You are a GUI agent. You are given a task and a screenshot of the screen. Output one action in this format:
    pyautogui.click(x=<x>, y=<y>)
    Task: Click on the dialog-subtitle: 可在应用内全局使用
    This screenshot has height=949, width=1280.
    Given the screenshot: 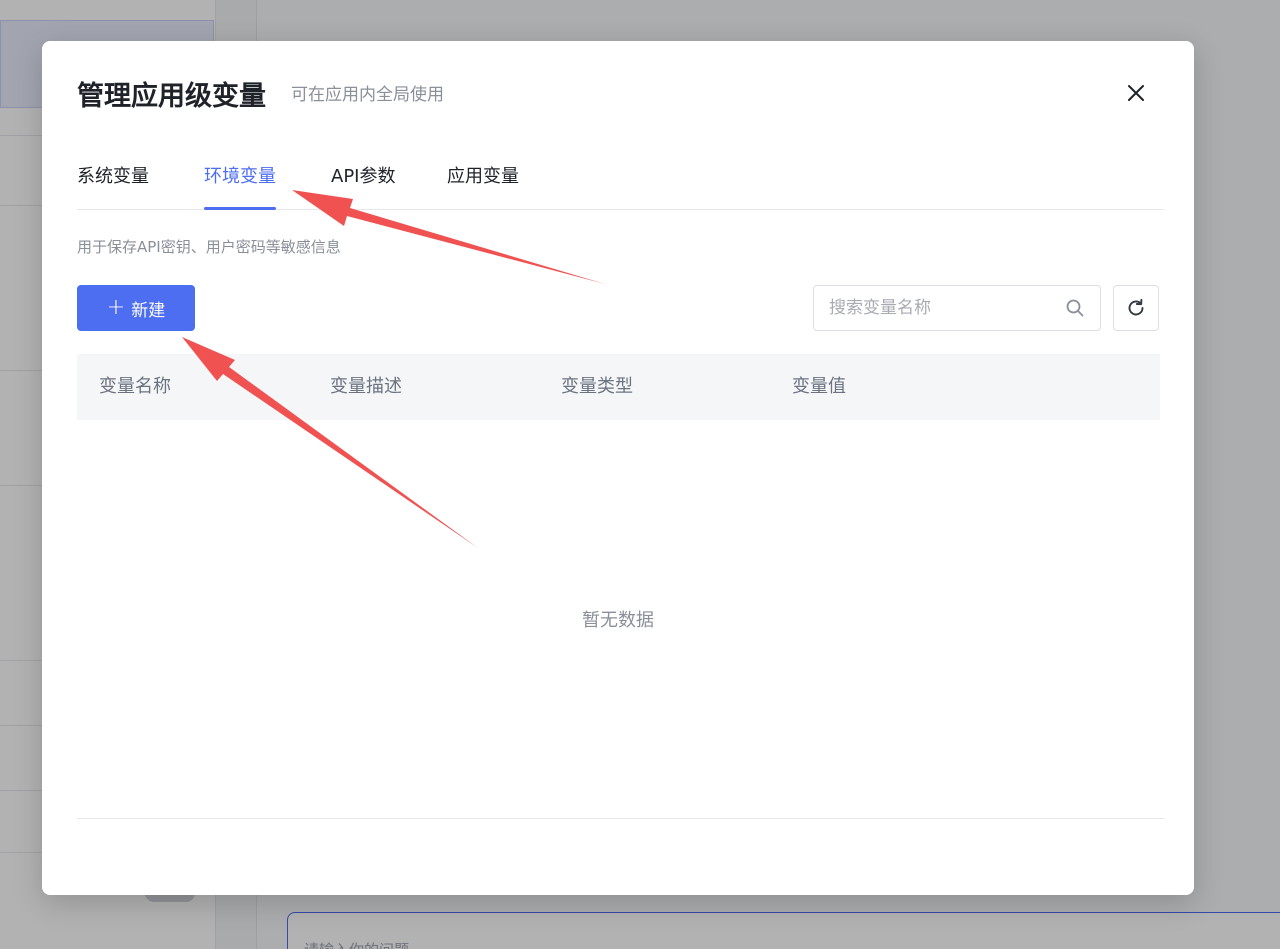 What is the action you would take?
    pyautogui.click(x=367, y=95)
    